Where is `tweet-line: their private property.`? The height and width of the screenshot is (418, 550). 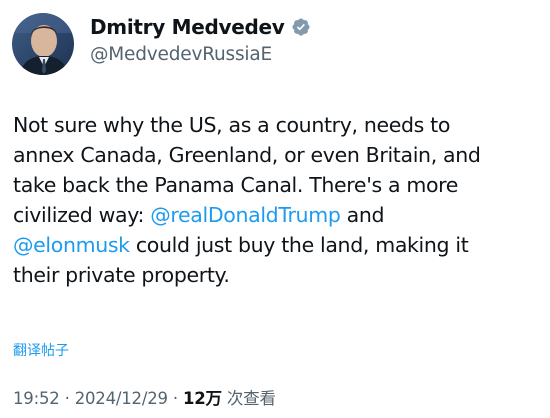 tweet-line: their private property. is located at coordinates (278, 275).